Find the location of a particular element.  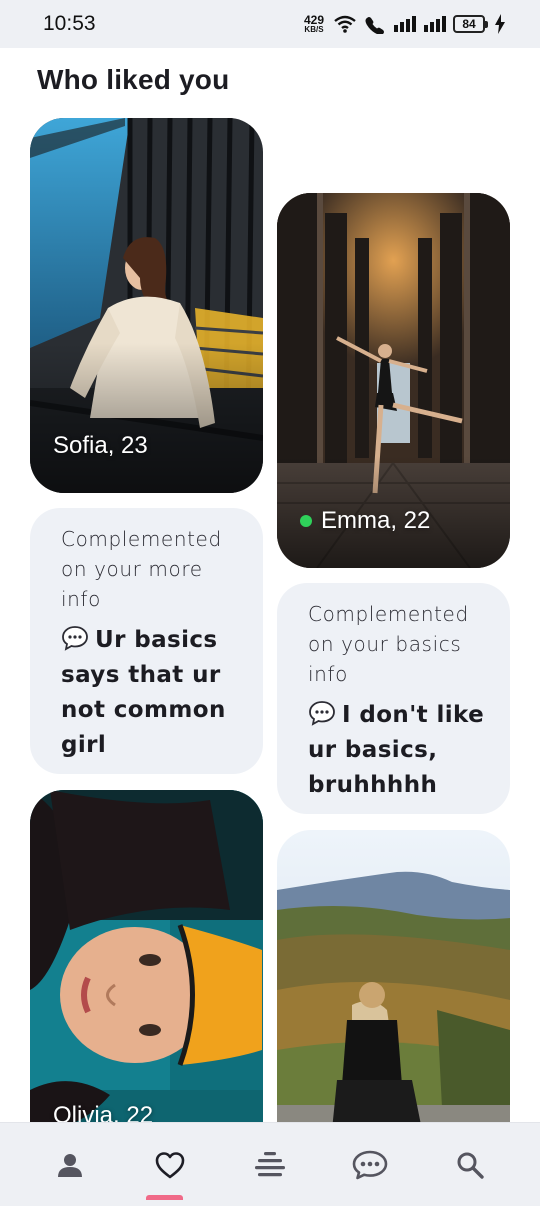

charging-icon is located at coordinates (500, 24).